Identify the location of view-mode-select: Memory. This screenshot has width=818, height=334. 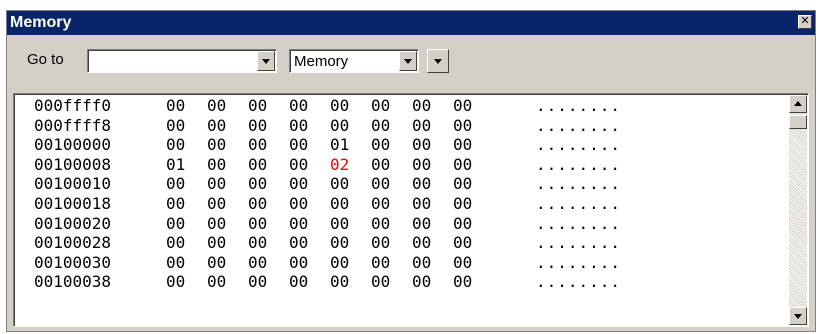
(354, 61).